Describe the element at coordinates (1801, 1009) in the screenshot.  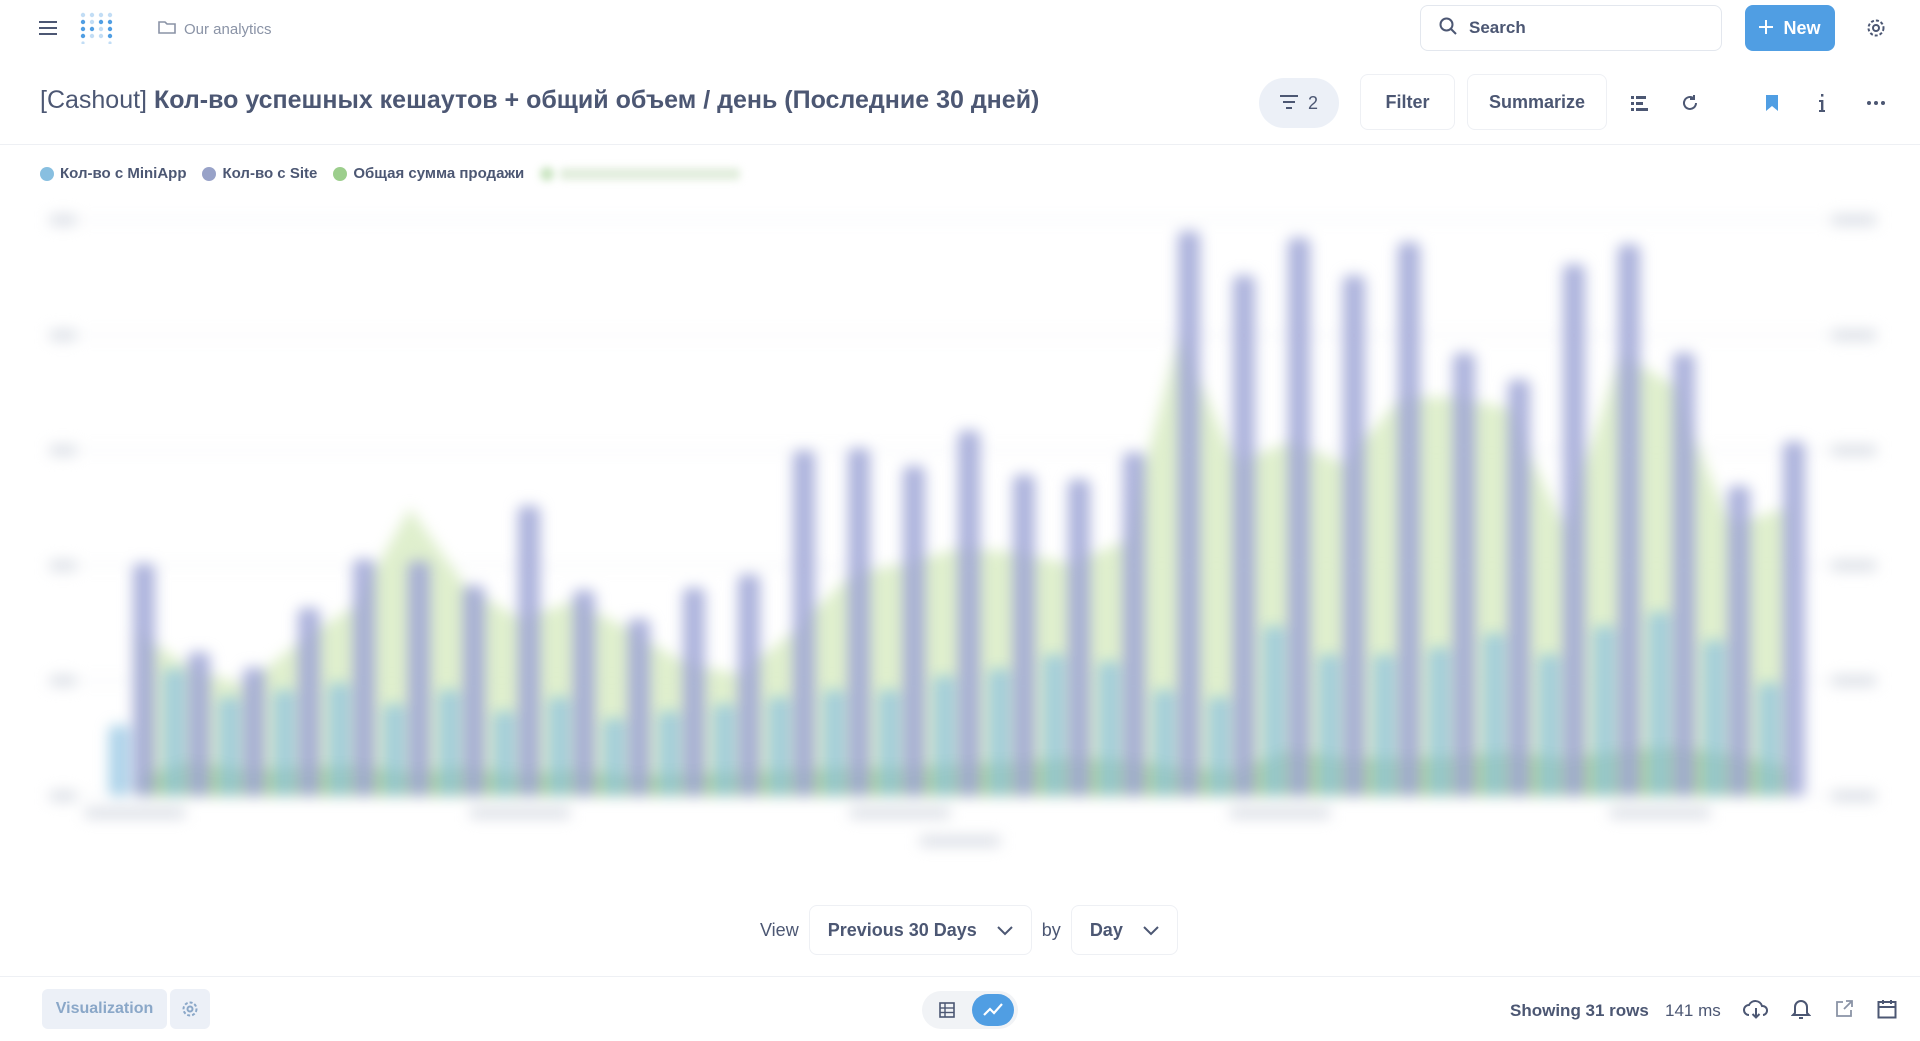
I see `bell-alert-icon` at that location.